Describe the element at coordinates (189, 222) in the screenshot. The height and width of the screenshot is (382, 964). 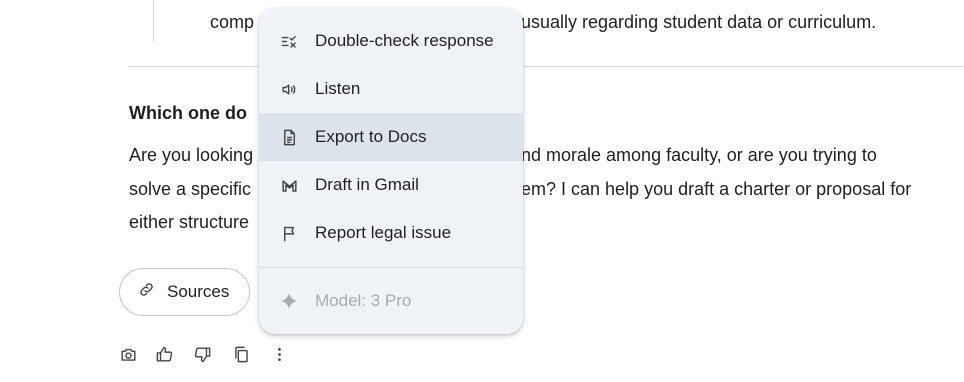
I see `paragraph-line-3-left: either structure` at that location.